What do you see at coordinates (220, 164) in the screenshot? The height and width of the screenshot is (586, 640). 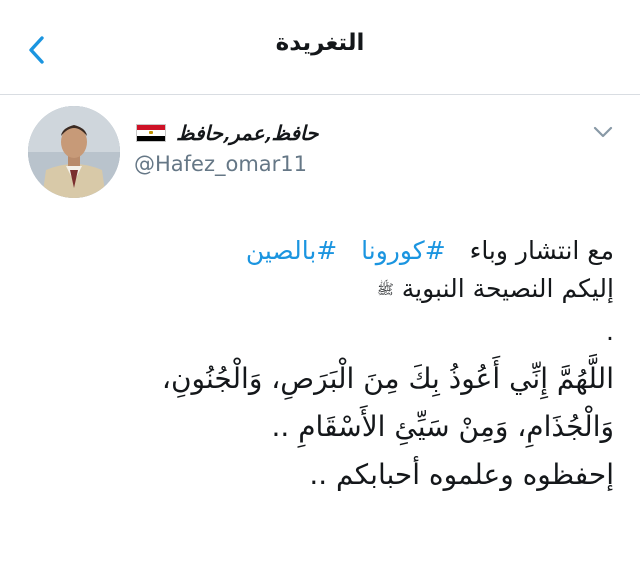 I see `username: @Hafez_omar11` at bounding box center [220, 164].